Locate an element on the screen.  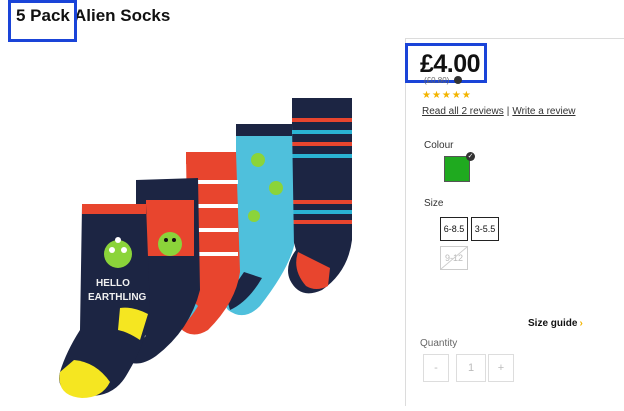
read-reviews-link: Read all 2 reviews is located at coordinates (463, 111).